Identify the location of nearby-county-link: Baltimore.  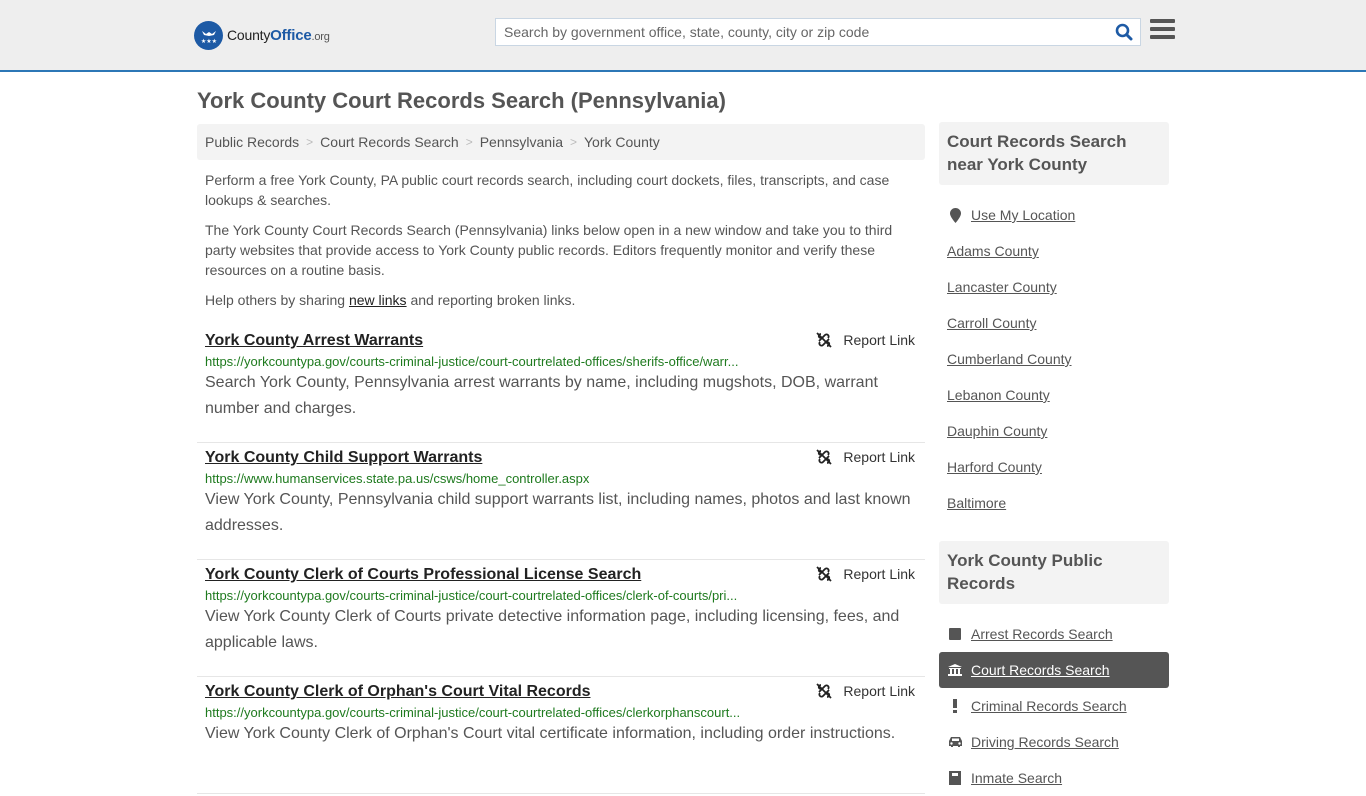
(976, 503).